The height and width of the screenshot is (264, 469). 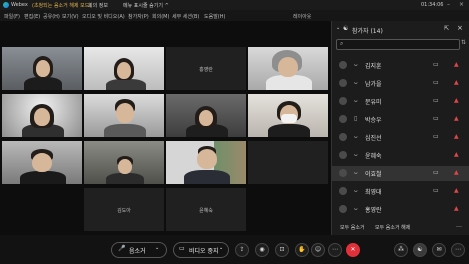 I want to click on chat-icon: ✉, so click(x=439, y=250).